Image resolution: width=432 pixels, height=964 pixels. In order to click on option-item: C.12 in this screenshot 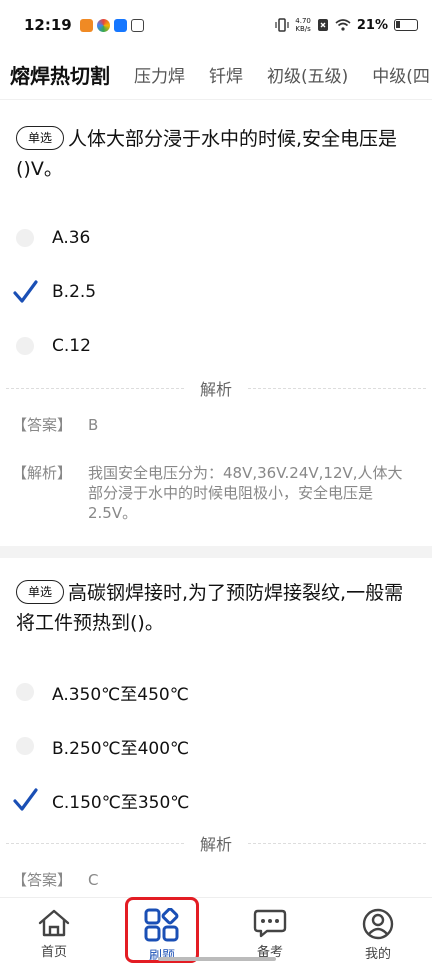, I will do `click(53, 346)`.